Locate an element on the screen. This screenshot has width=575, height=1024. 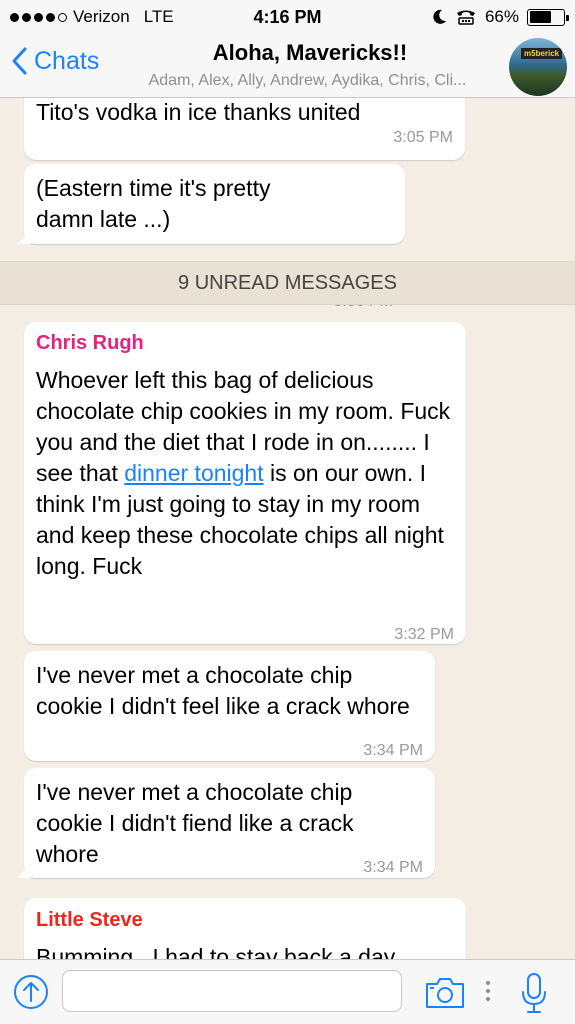
message-time: 3:05 PM is located at coordinates (423, 137).